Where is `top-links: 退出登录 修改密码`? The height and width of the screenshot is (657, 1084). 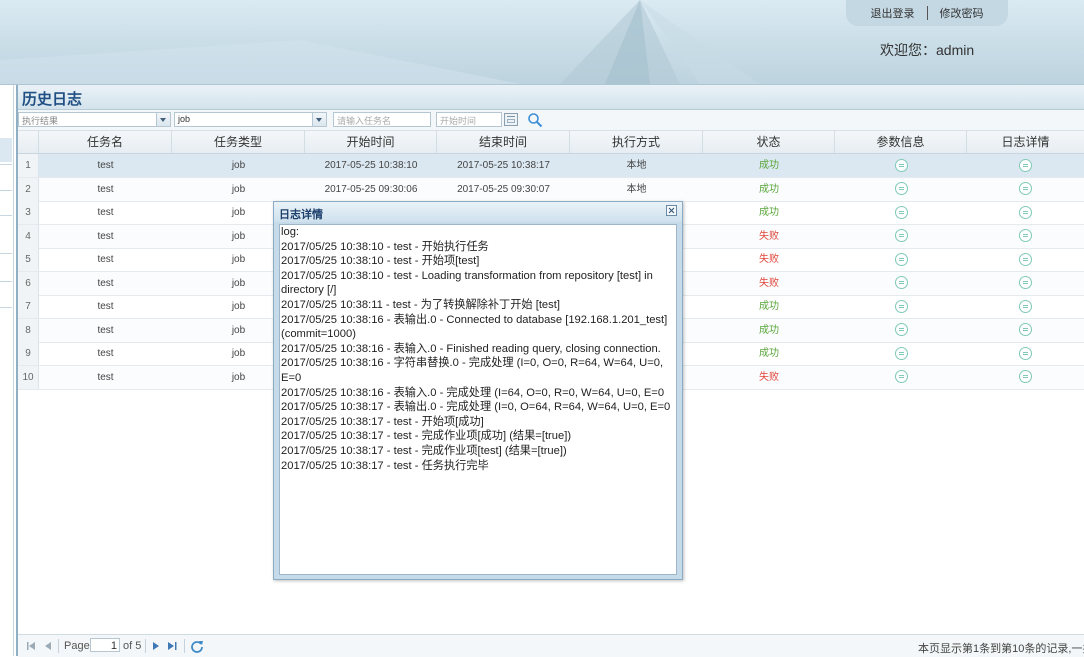 top-links: 退出登录 修改密码 is located at coordinates (927, 13).